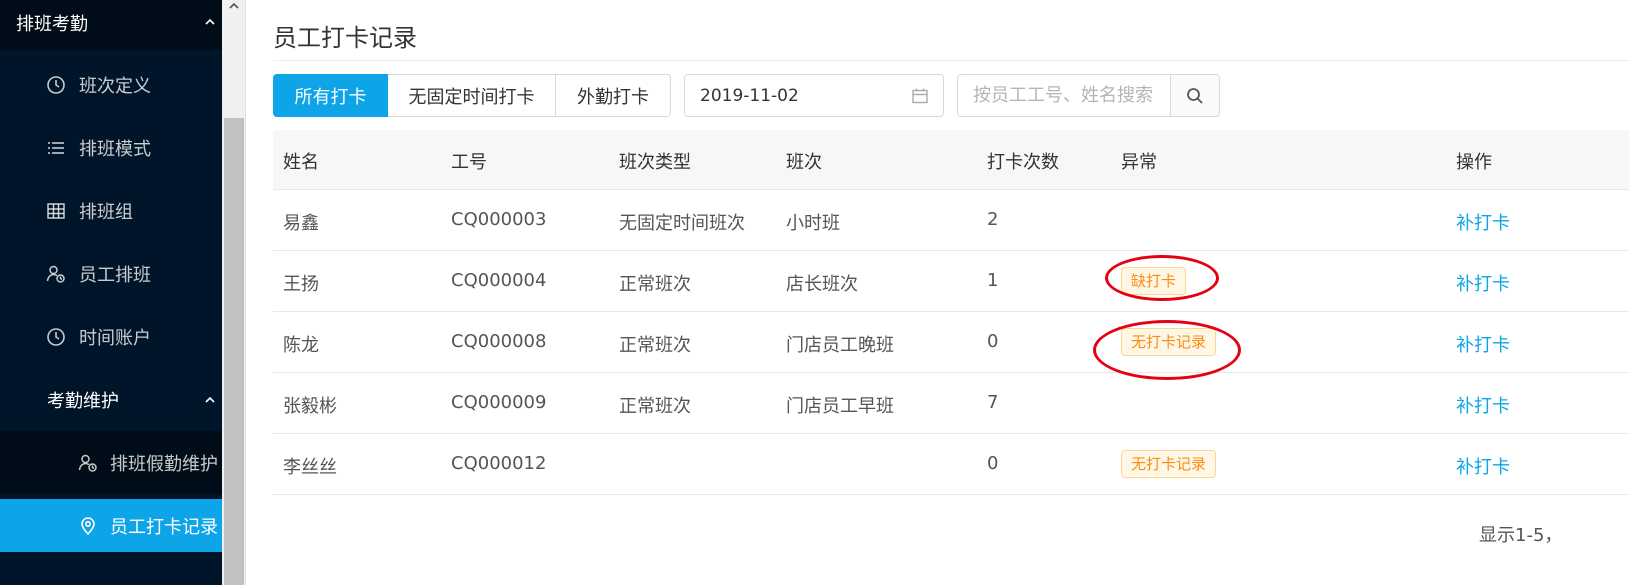  I want to click on column-header-count: 打卡次数, so click(1023, 162).